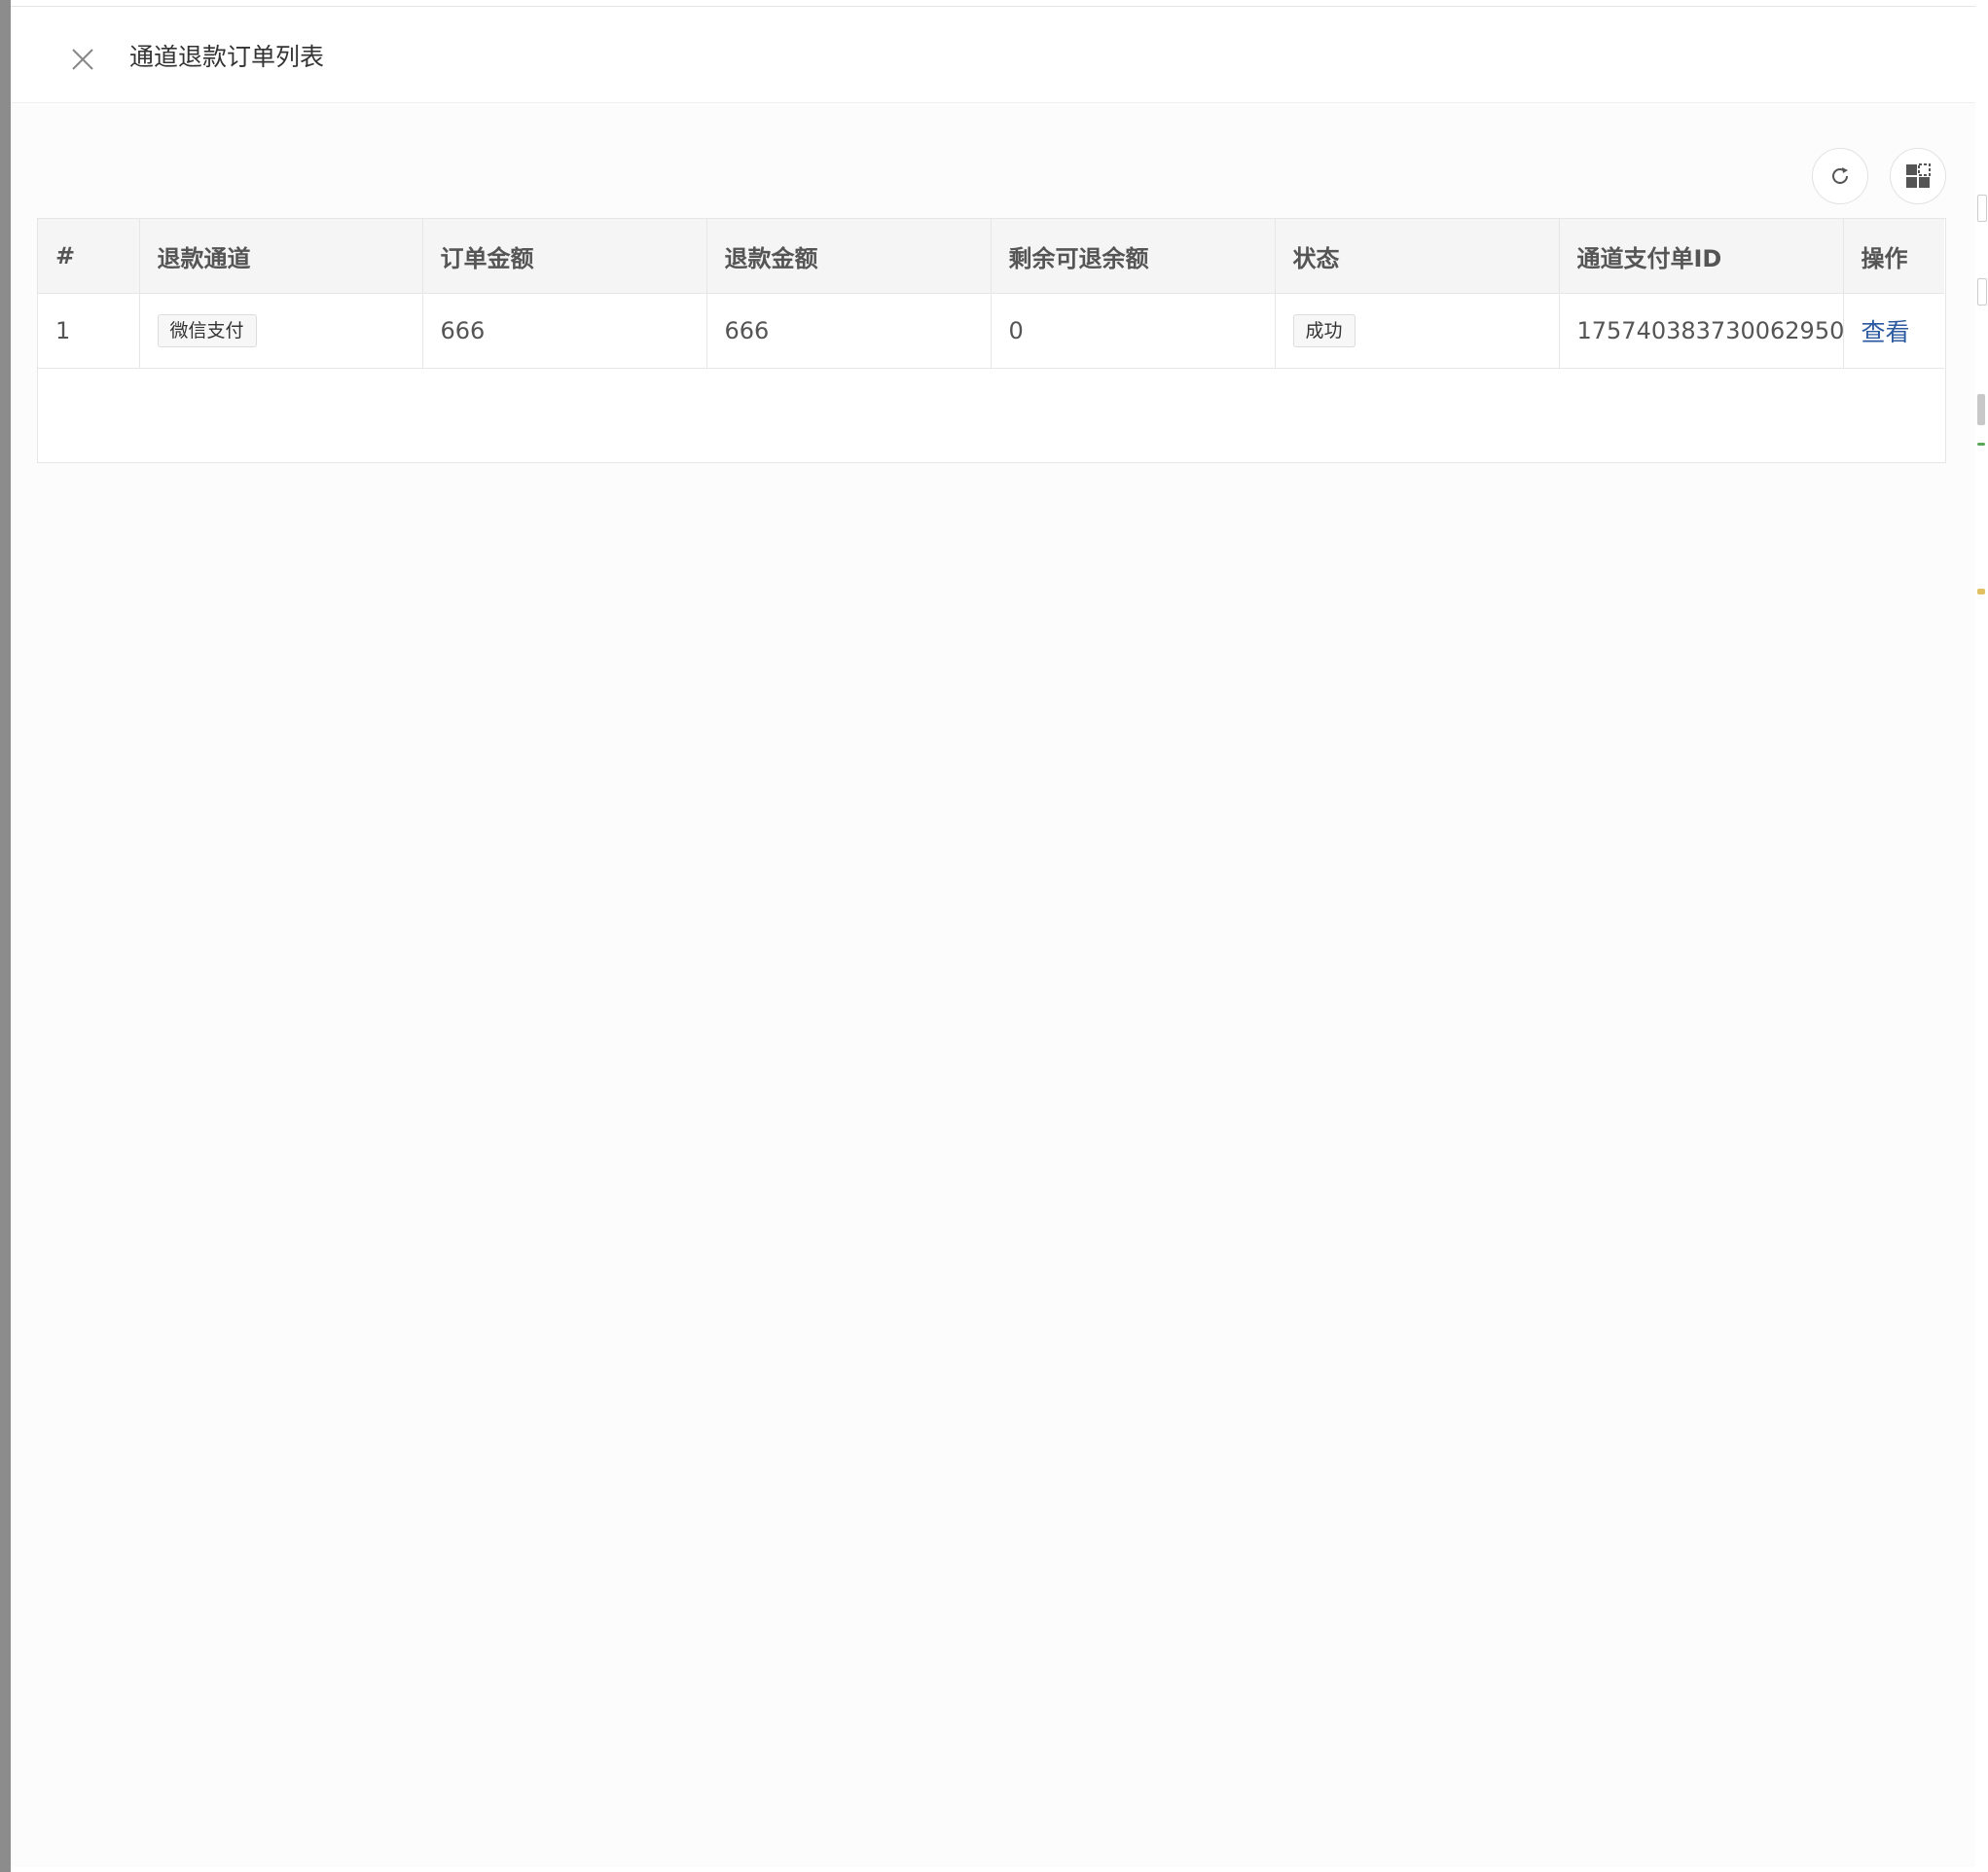 The image size is (1988, 1872). I want to click on column-header-channel-pay-id: 通道支付单ID, so click(1701, 256).